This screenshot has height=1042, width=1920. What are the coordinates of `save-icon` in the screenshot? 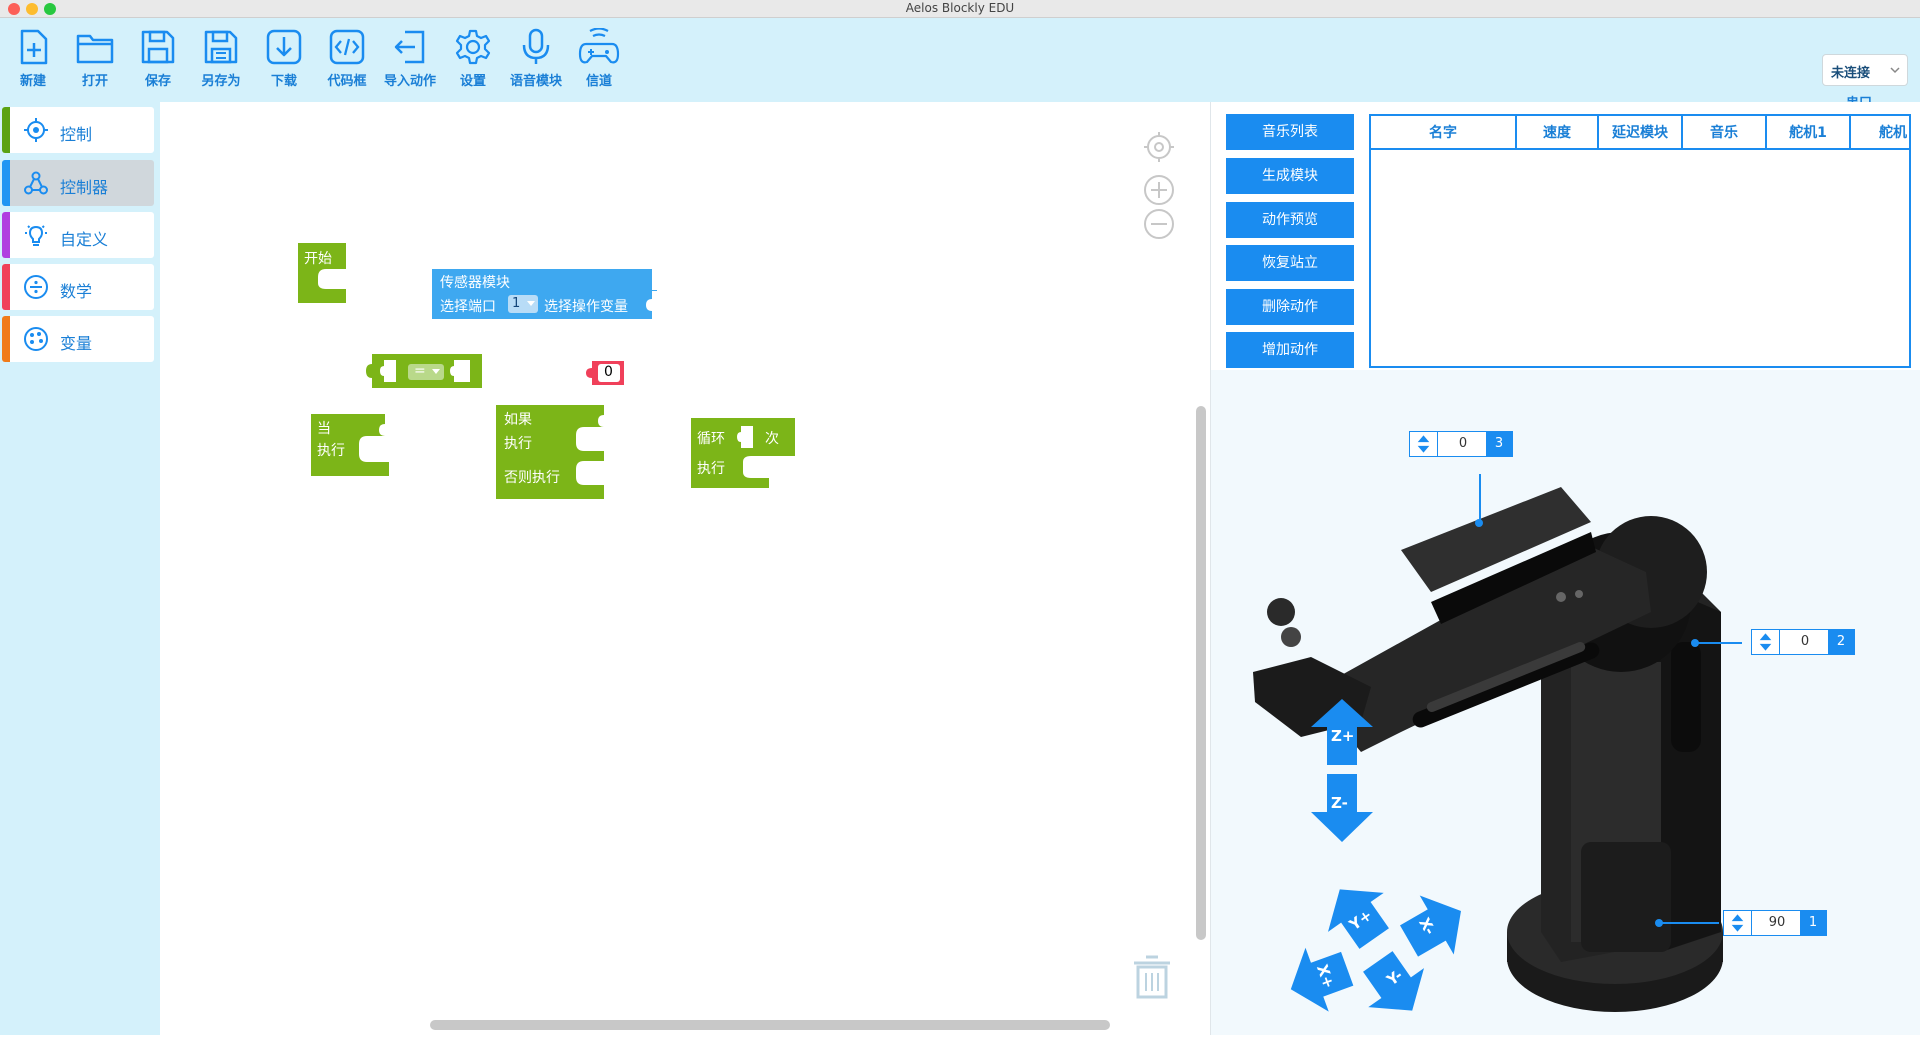 It's located at (158, 47).